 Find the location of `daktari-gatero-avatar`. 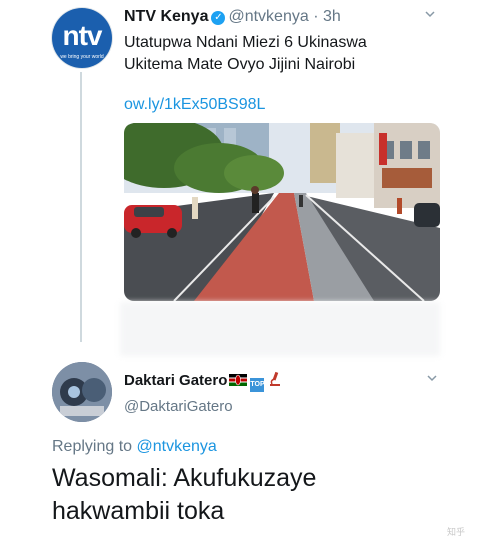

daktari-gatero-avatar is located at coordinates (82, 392).